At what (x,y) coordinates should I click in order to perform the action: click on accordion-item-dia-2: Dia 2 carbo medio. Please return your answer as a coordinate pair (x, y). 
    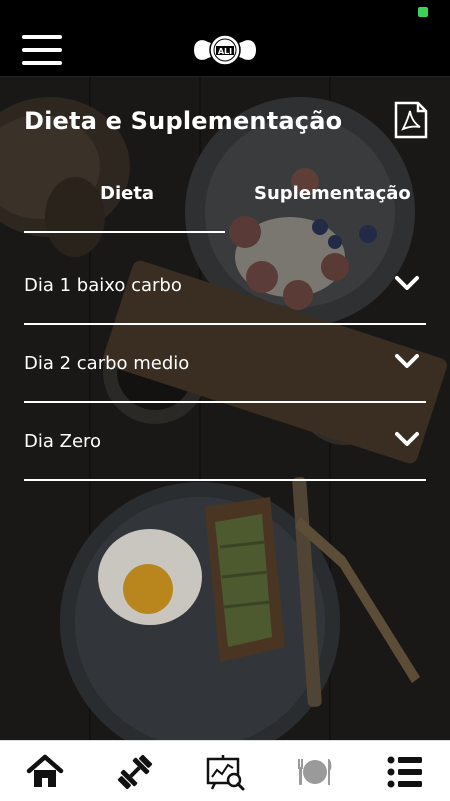
    Looking at the image, I should click on (225, 364).